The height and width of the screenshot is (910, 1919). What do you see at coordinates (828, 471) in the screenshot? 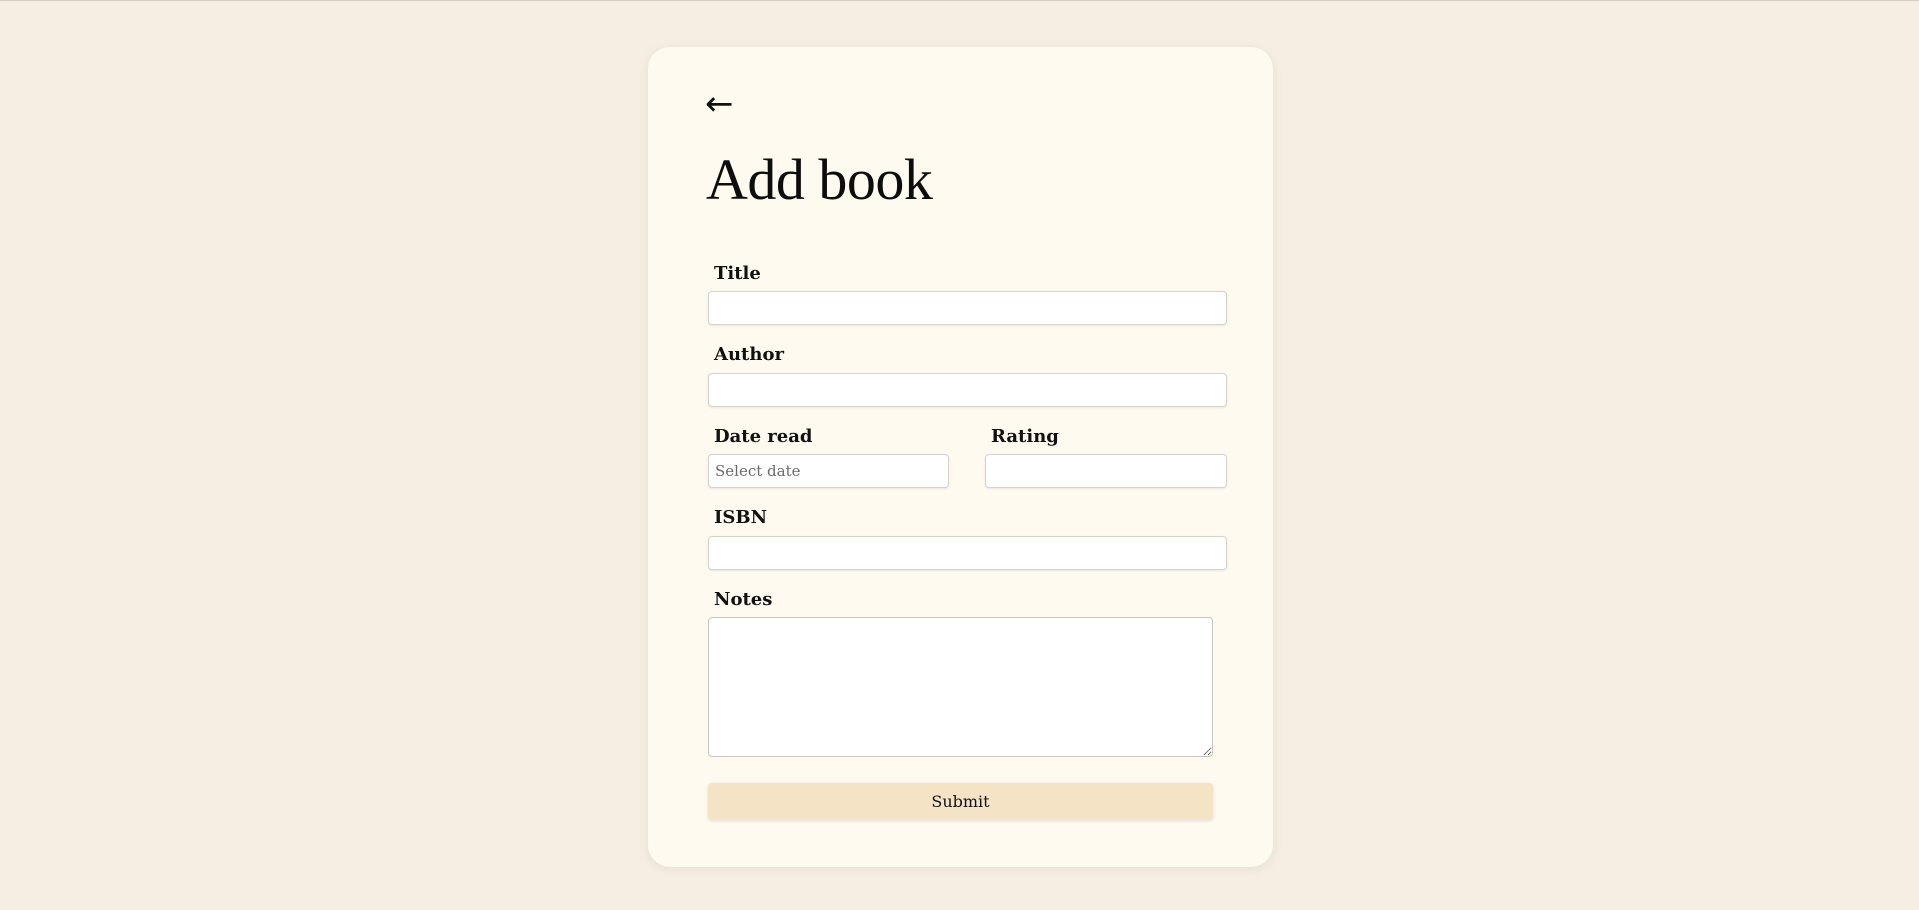
I see `date-read-input` at bounding box center [828, 471].